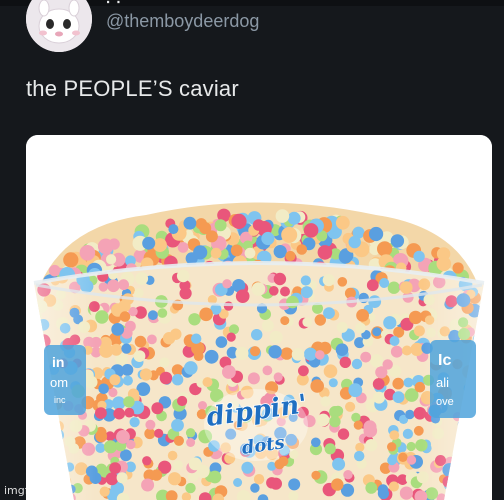 The image size is (504, 500). Describe the element at coordinates (114, 2) in the screenshot. I see `display-name: ∙ ∙` at that location.